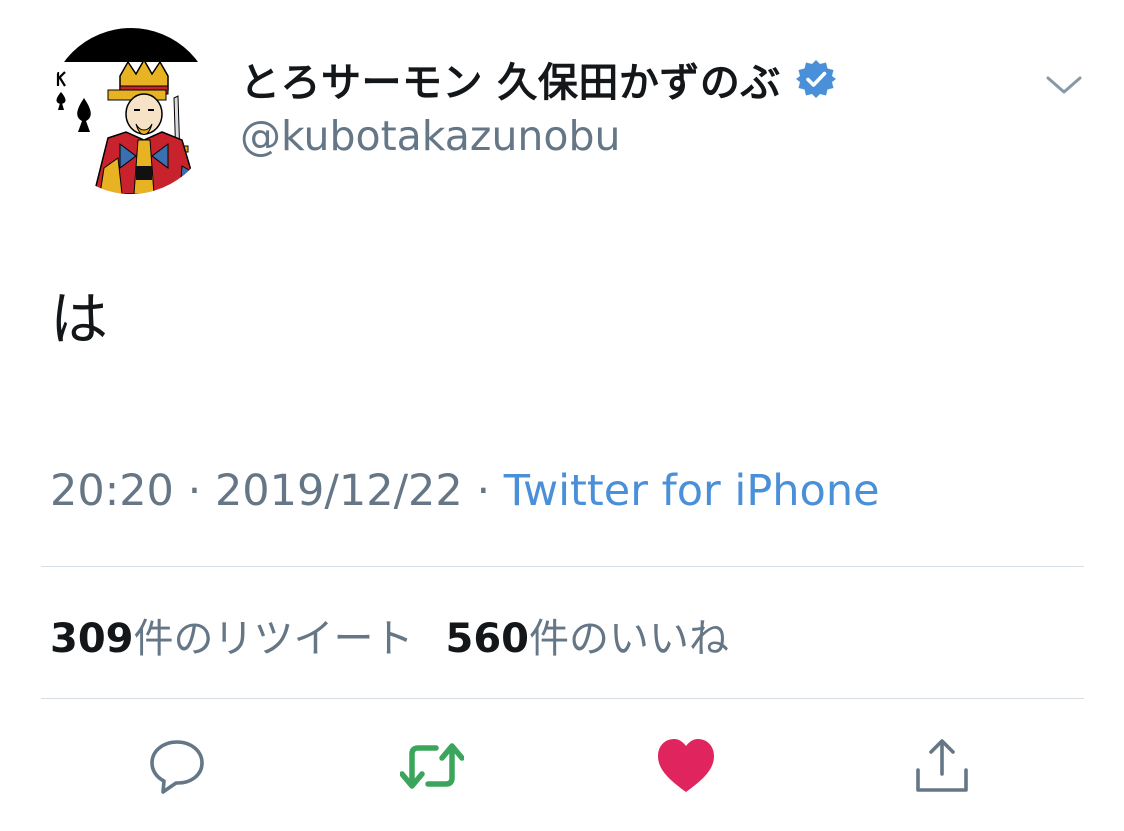  Describe the element at coordinates (273, 639) in the screenshot. I see `retweets-label: 件のリツイート` at that location.